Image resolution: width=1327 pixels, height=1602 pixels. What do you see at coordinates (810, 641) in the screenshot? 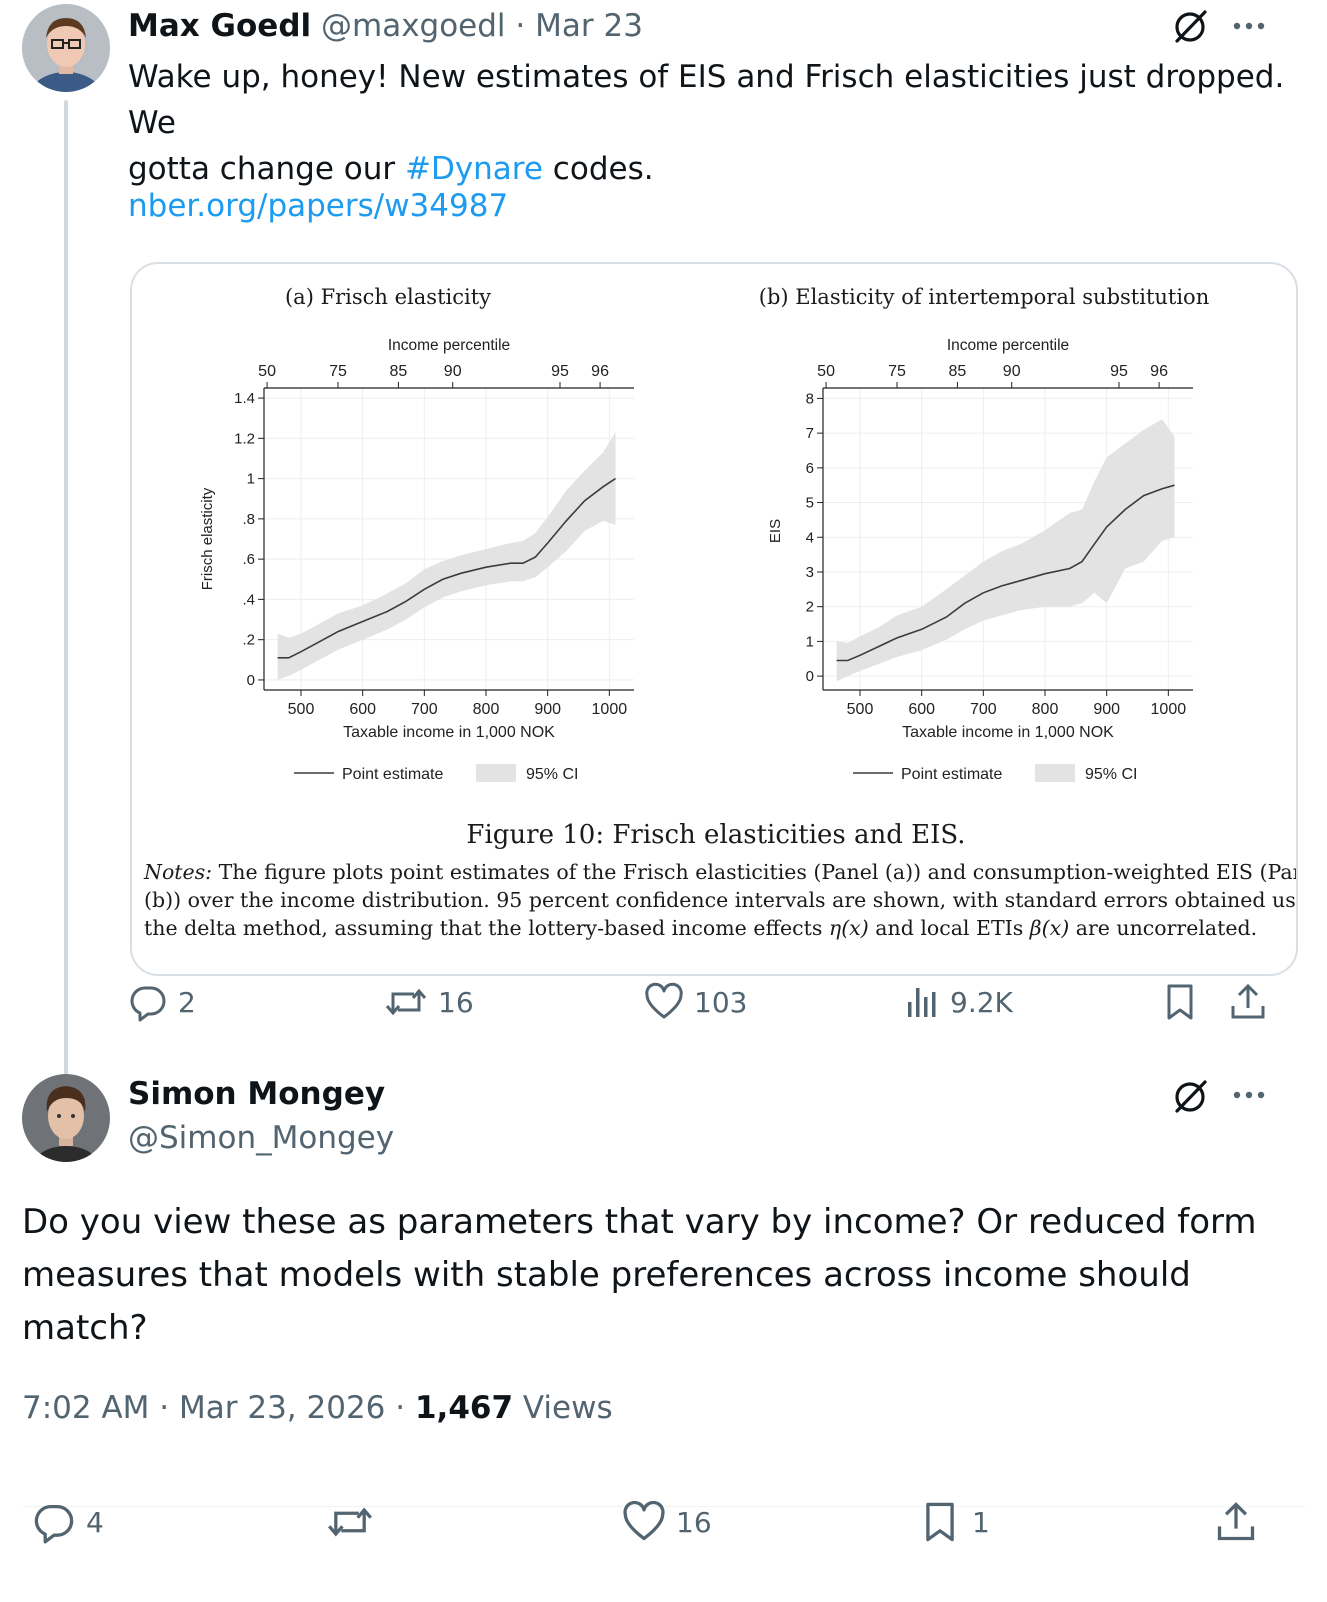
I see `y-tick-label: 1` at bounding box center [810, 641].